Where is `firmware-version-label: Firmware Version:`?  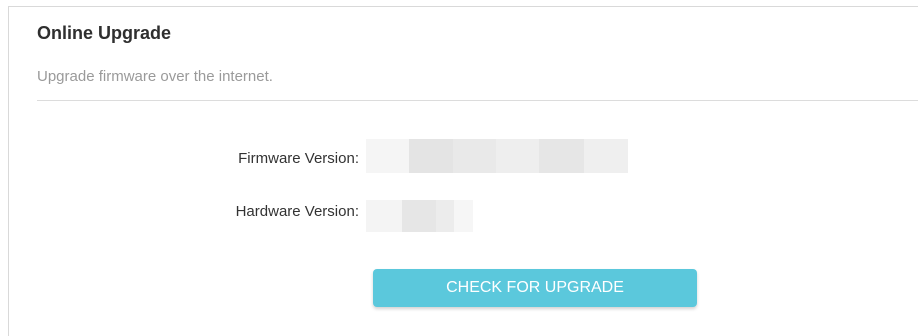 firmware-version-label: Firmware Version: is located at coordinates (298, 158).